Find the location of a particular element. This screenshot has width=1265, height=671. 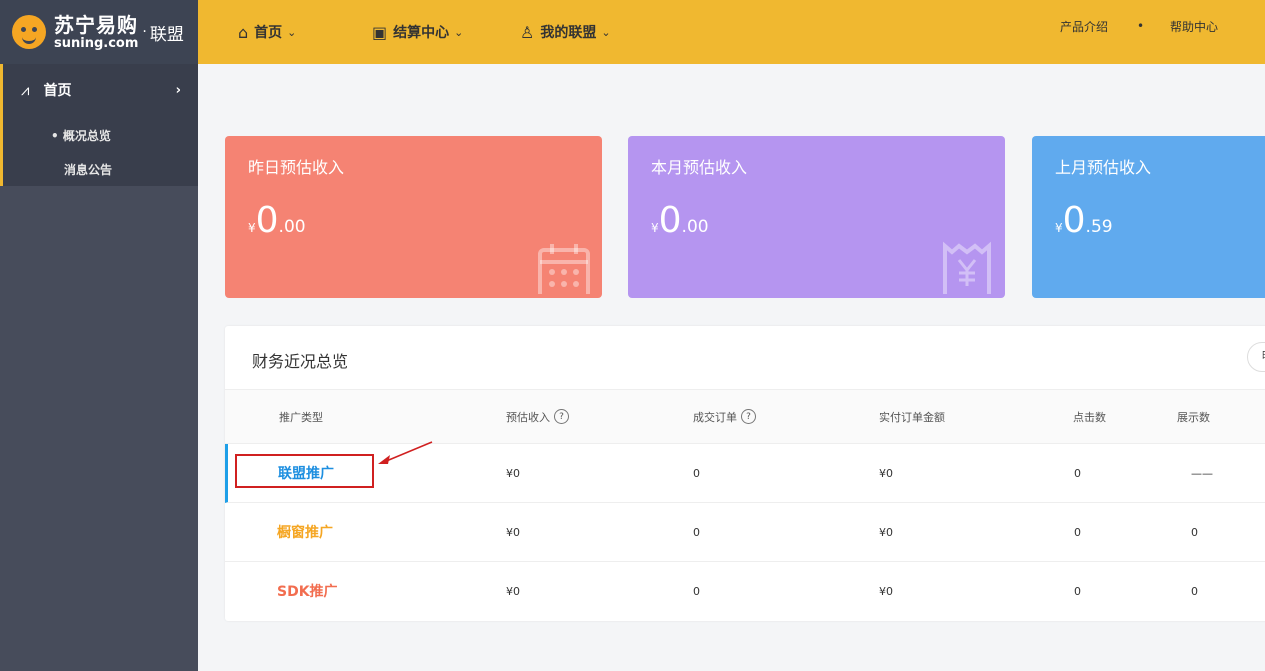

brand-name-en: suning.com is located at coordinates (96, 43).